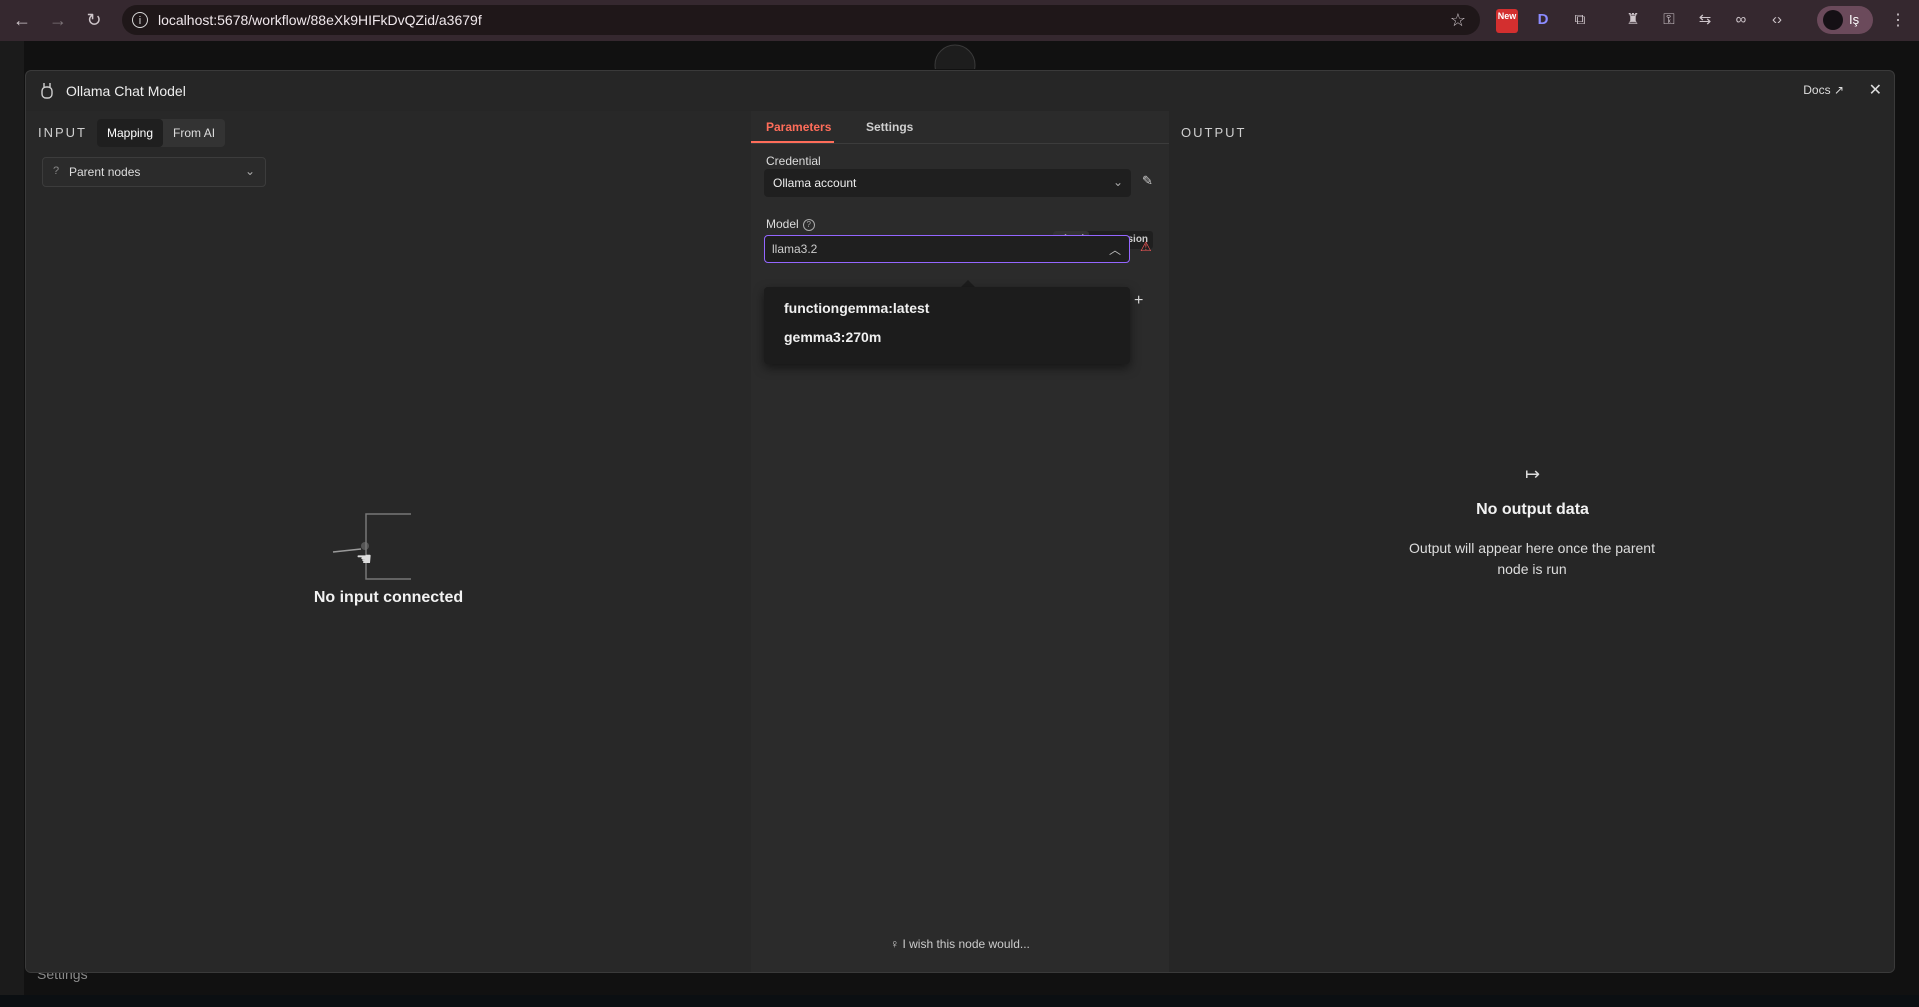 The image size is (1919, 1007). I want to click on add-option-icon: +, so click(1138, 301).